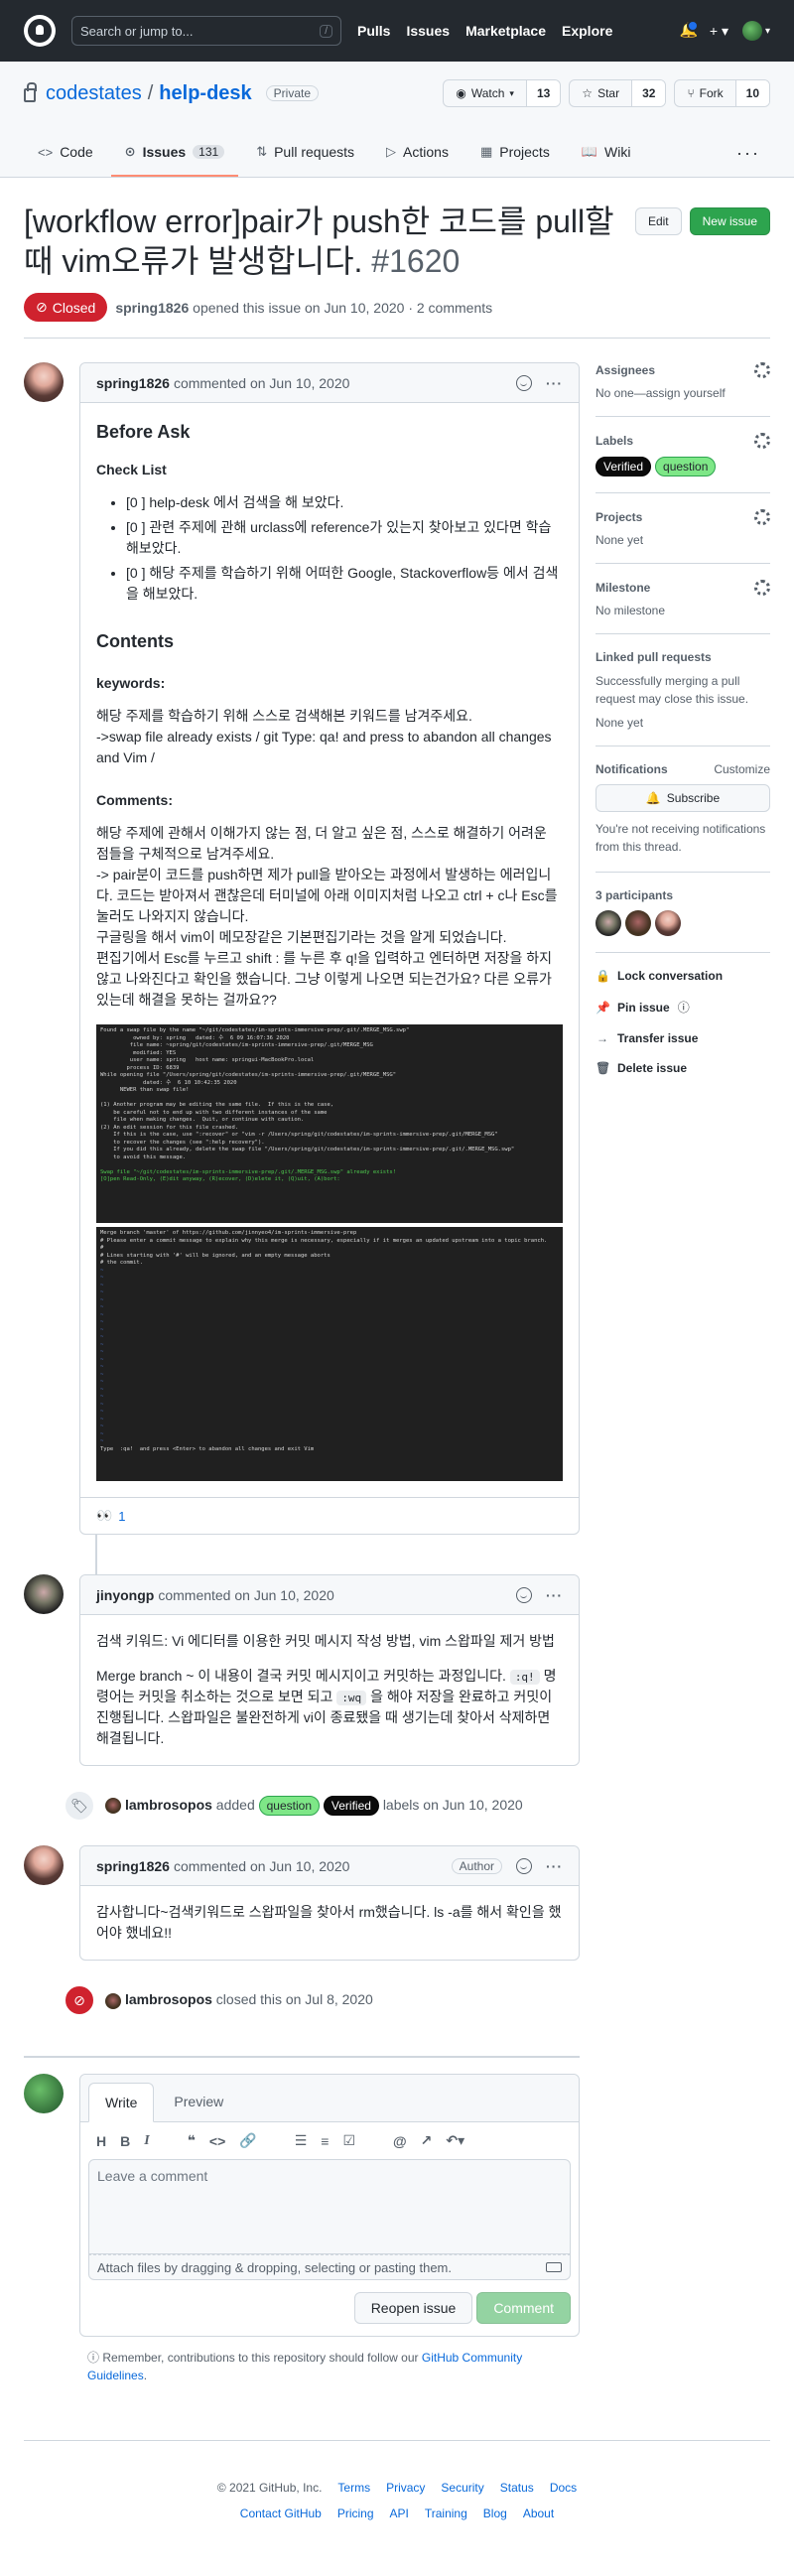  What do you see at coordinates (730, 221) in the screenshot?
I see `new-issue-button: New issue` at bounding box center [730, 221].